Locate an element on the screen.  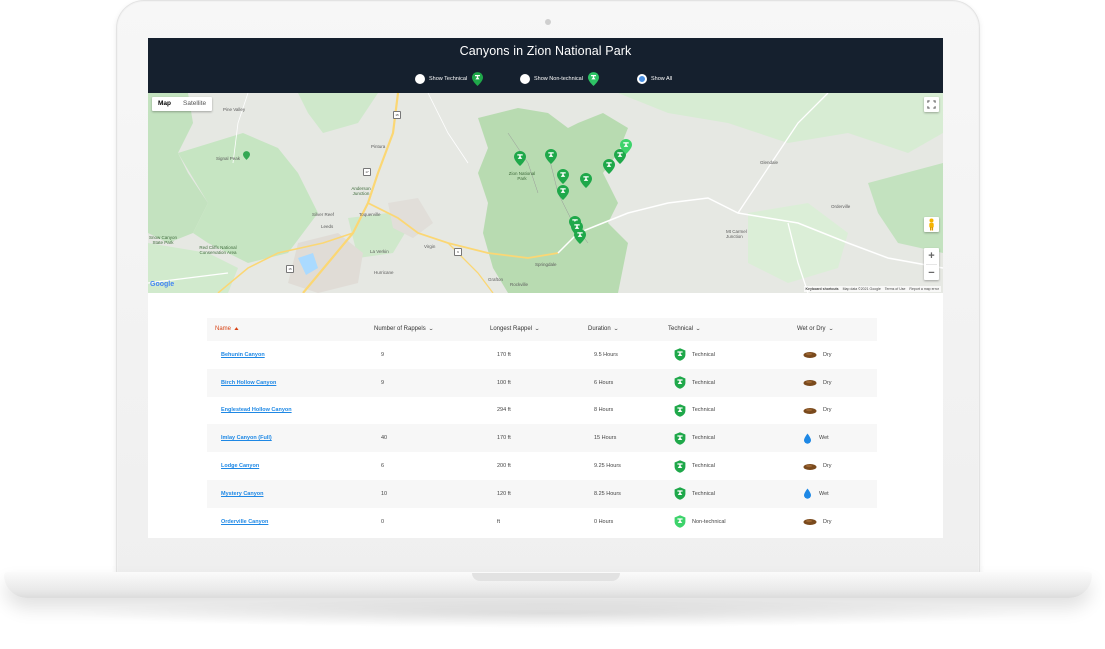
filter-show-all: Show All is located at coordinates (657, 79).